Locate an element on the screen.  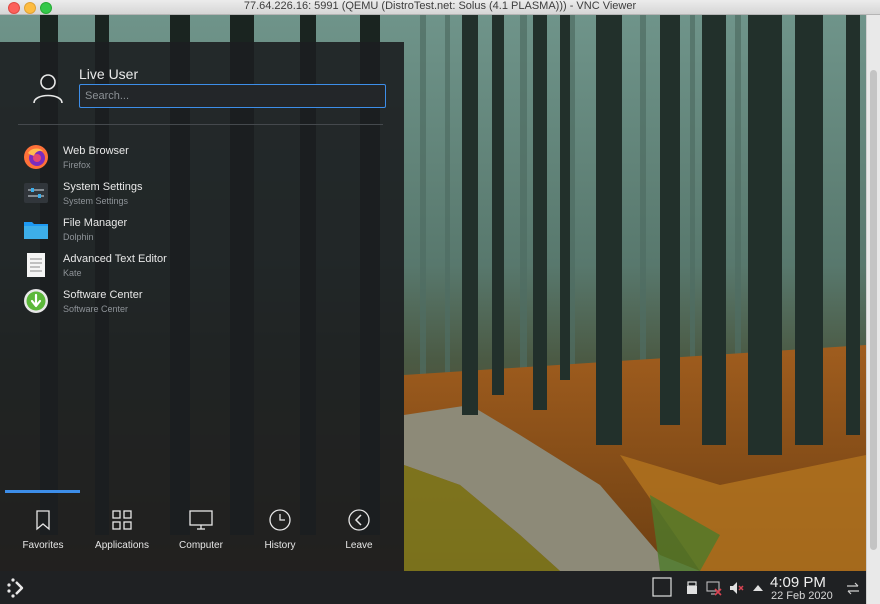
bookmark-icon is located at coordinates (43, 520).